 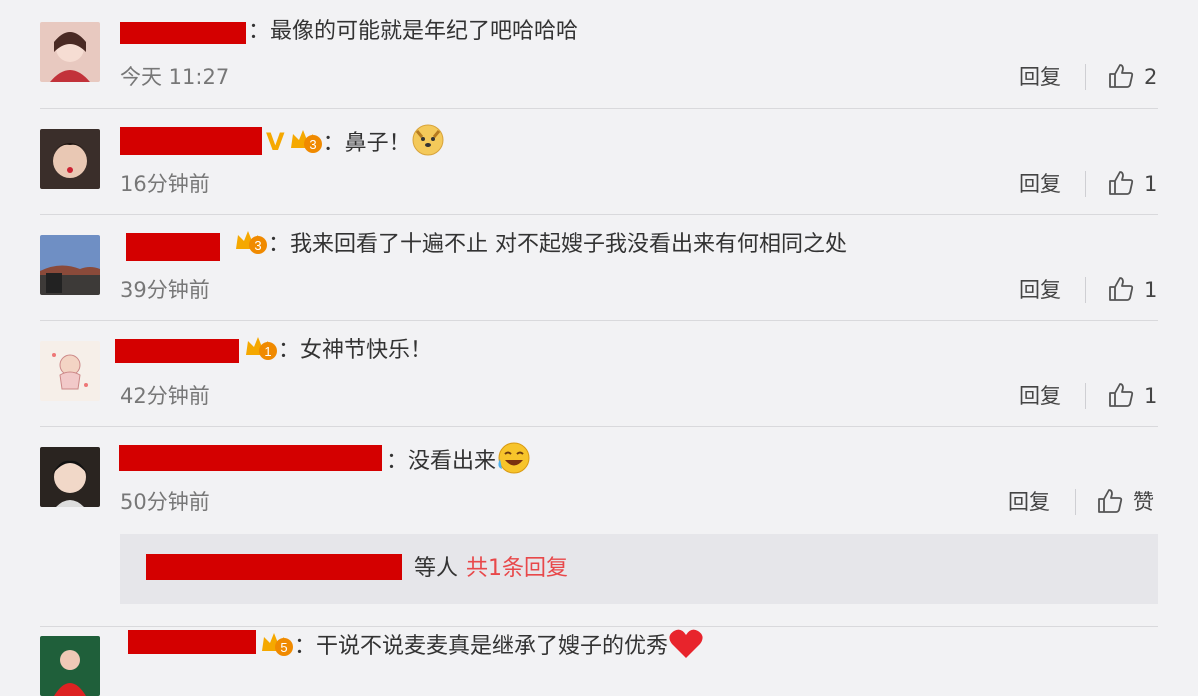 What do you see at coordinates (557, 244) in the screenshot?
I see `comment-text: ：我来回看了十遍不止 对不起嫂子我没看出来有何相同之处` at bounding box center [557, 244].